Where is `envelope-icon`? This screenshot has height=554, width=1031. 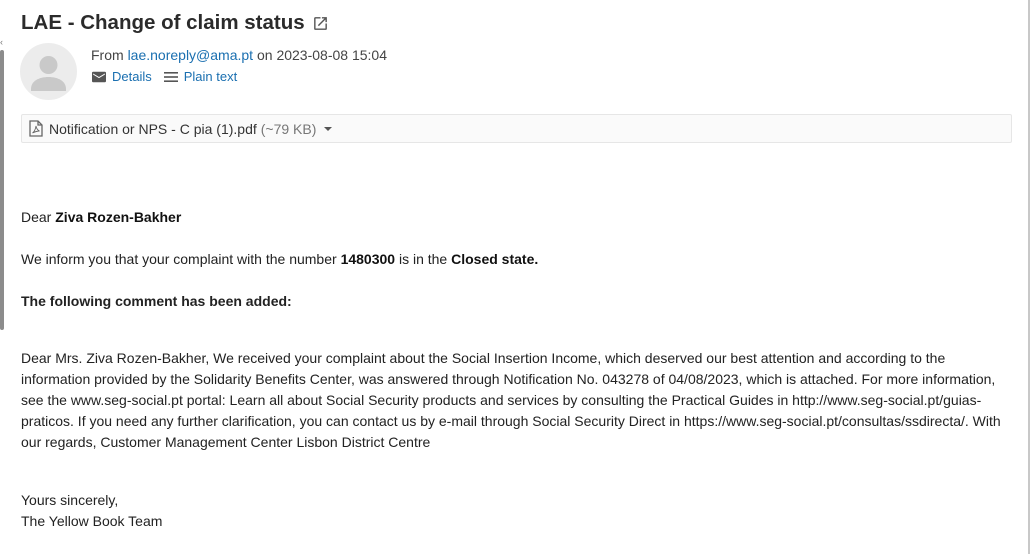 envelope-icon is located at coordinates (99, 76).